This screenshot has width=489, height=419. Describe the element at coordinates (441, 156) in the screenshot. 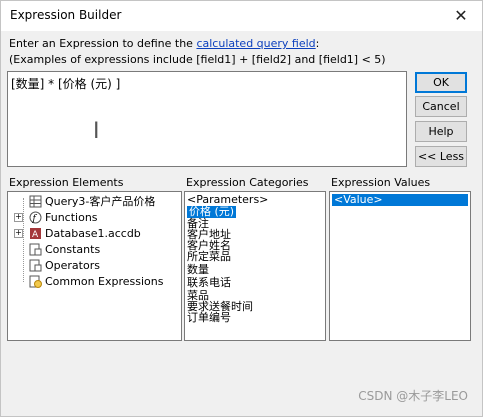

I see `less-button: << Less` at that location.